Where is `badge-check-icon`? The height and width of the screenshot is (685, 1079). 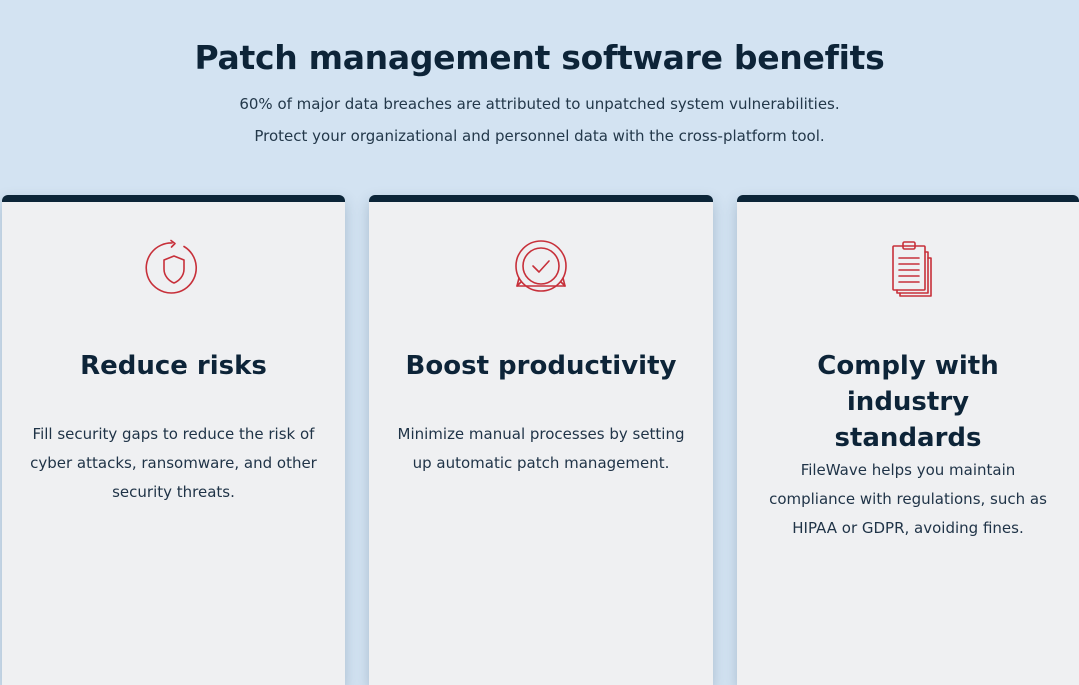
badge-check-icon is located at coordinates (541, 268).